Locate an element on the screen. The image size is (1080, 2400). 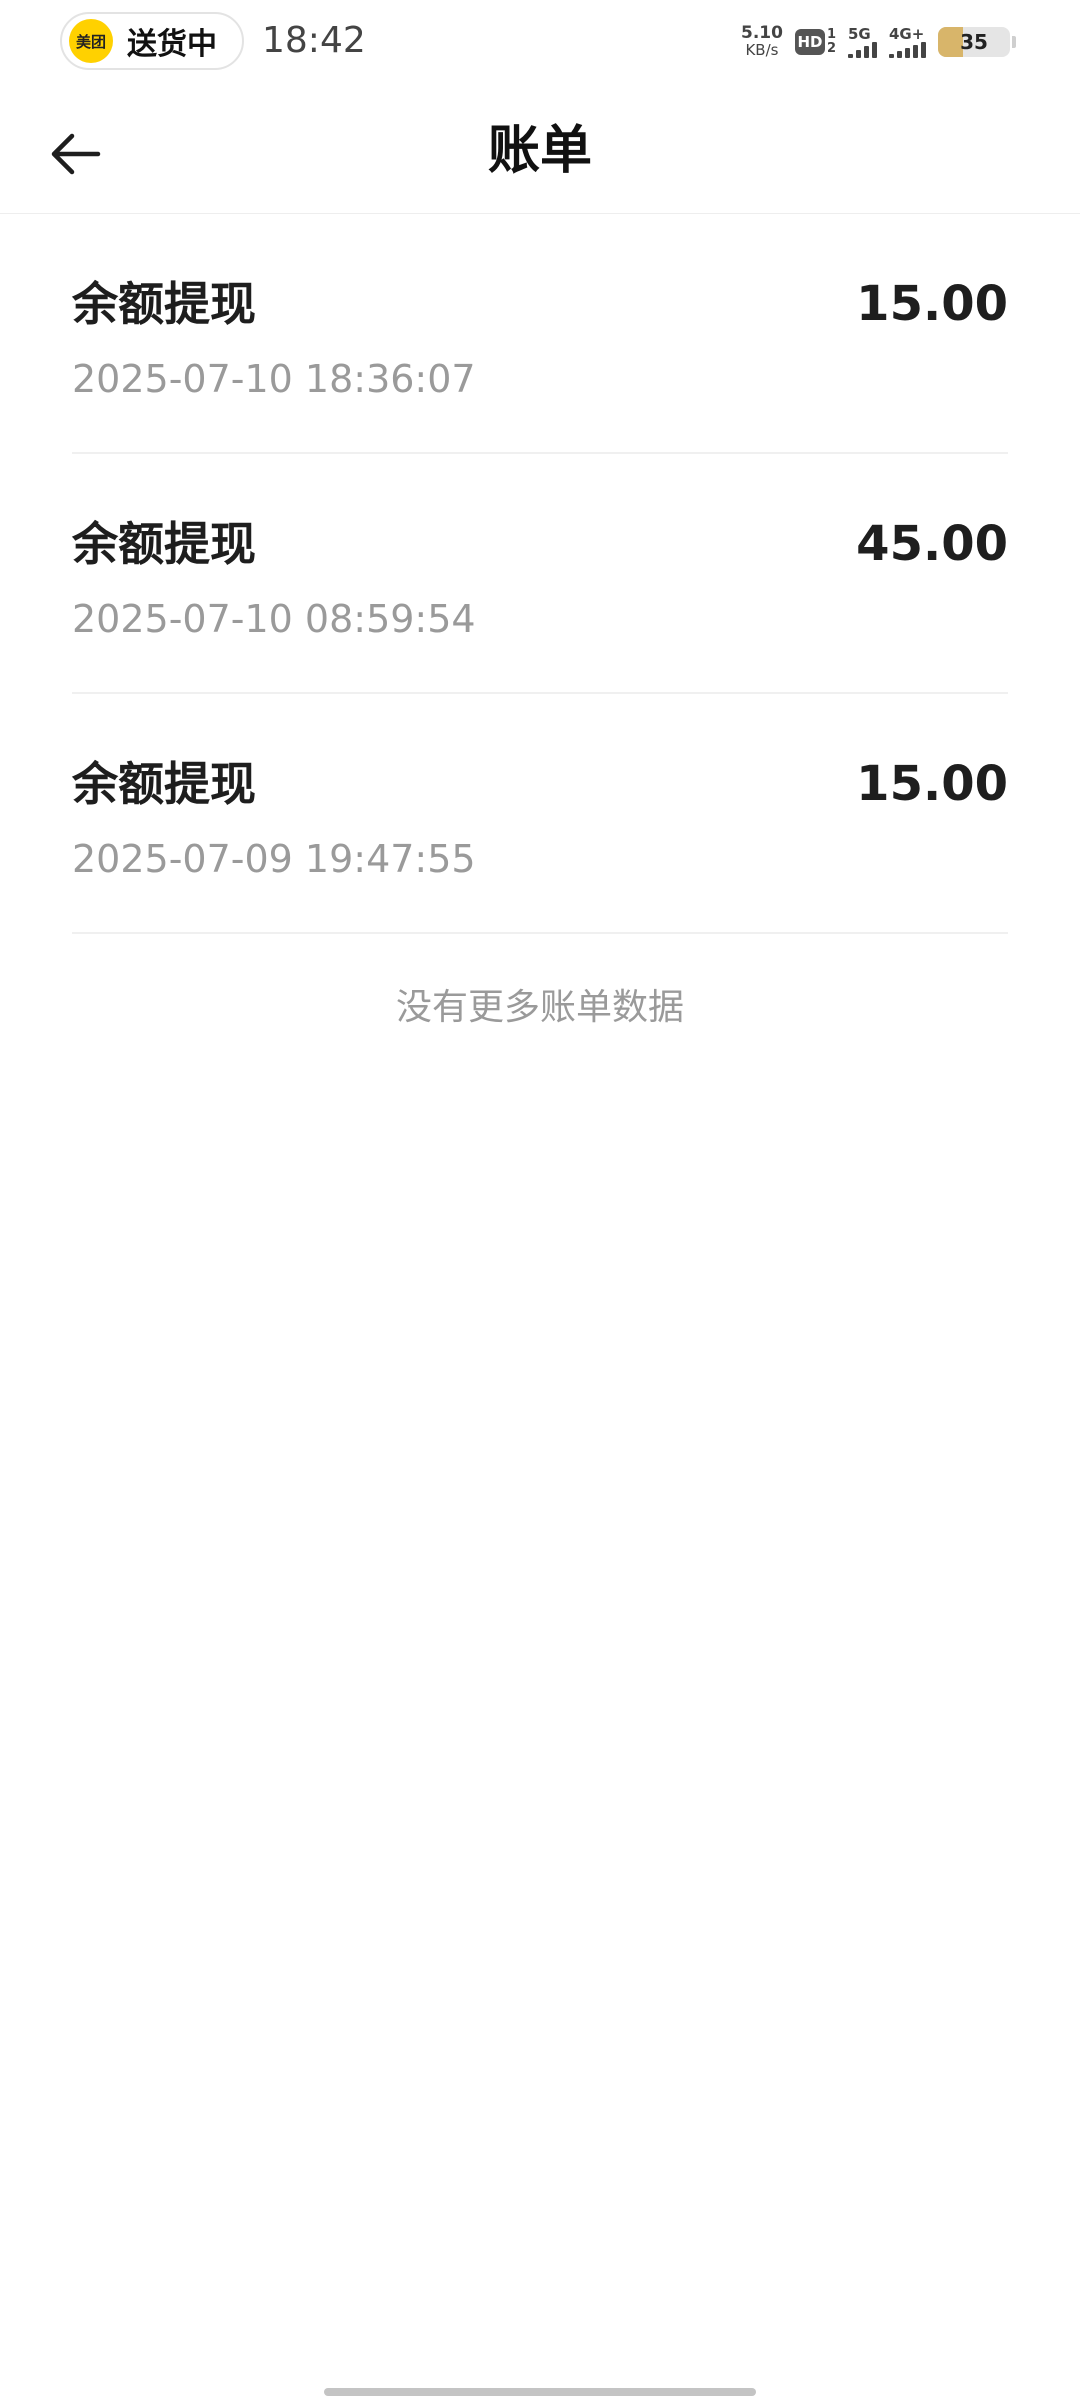
signal-5g-label: 5G is located at coordinates (859, 34).